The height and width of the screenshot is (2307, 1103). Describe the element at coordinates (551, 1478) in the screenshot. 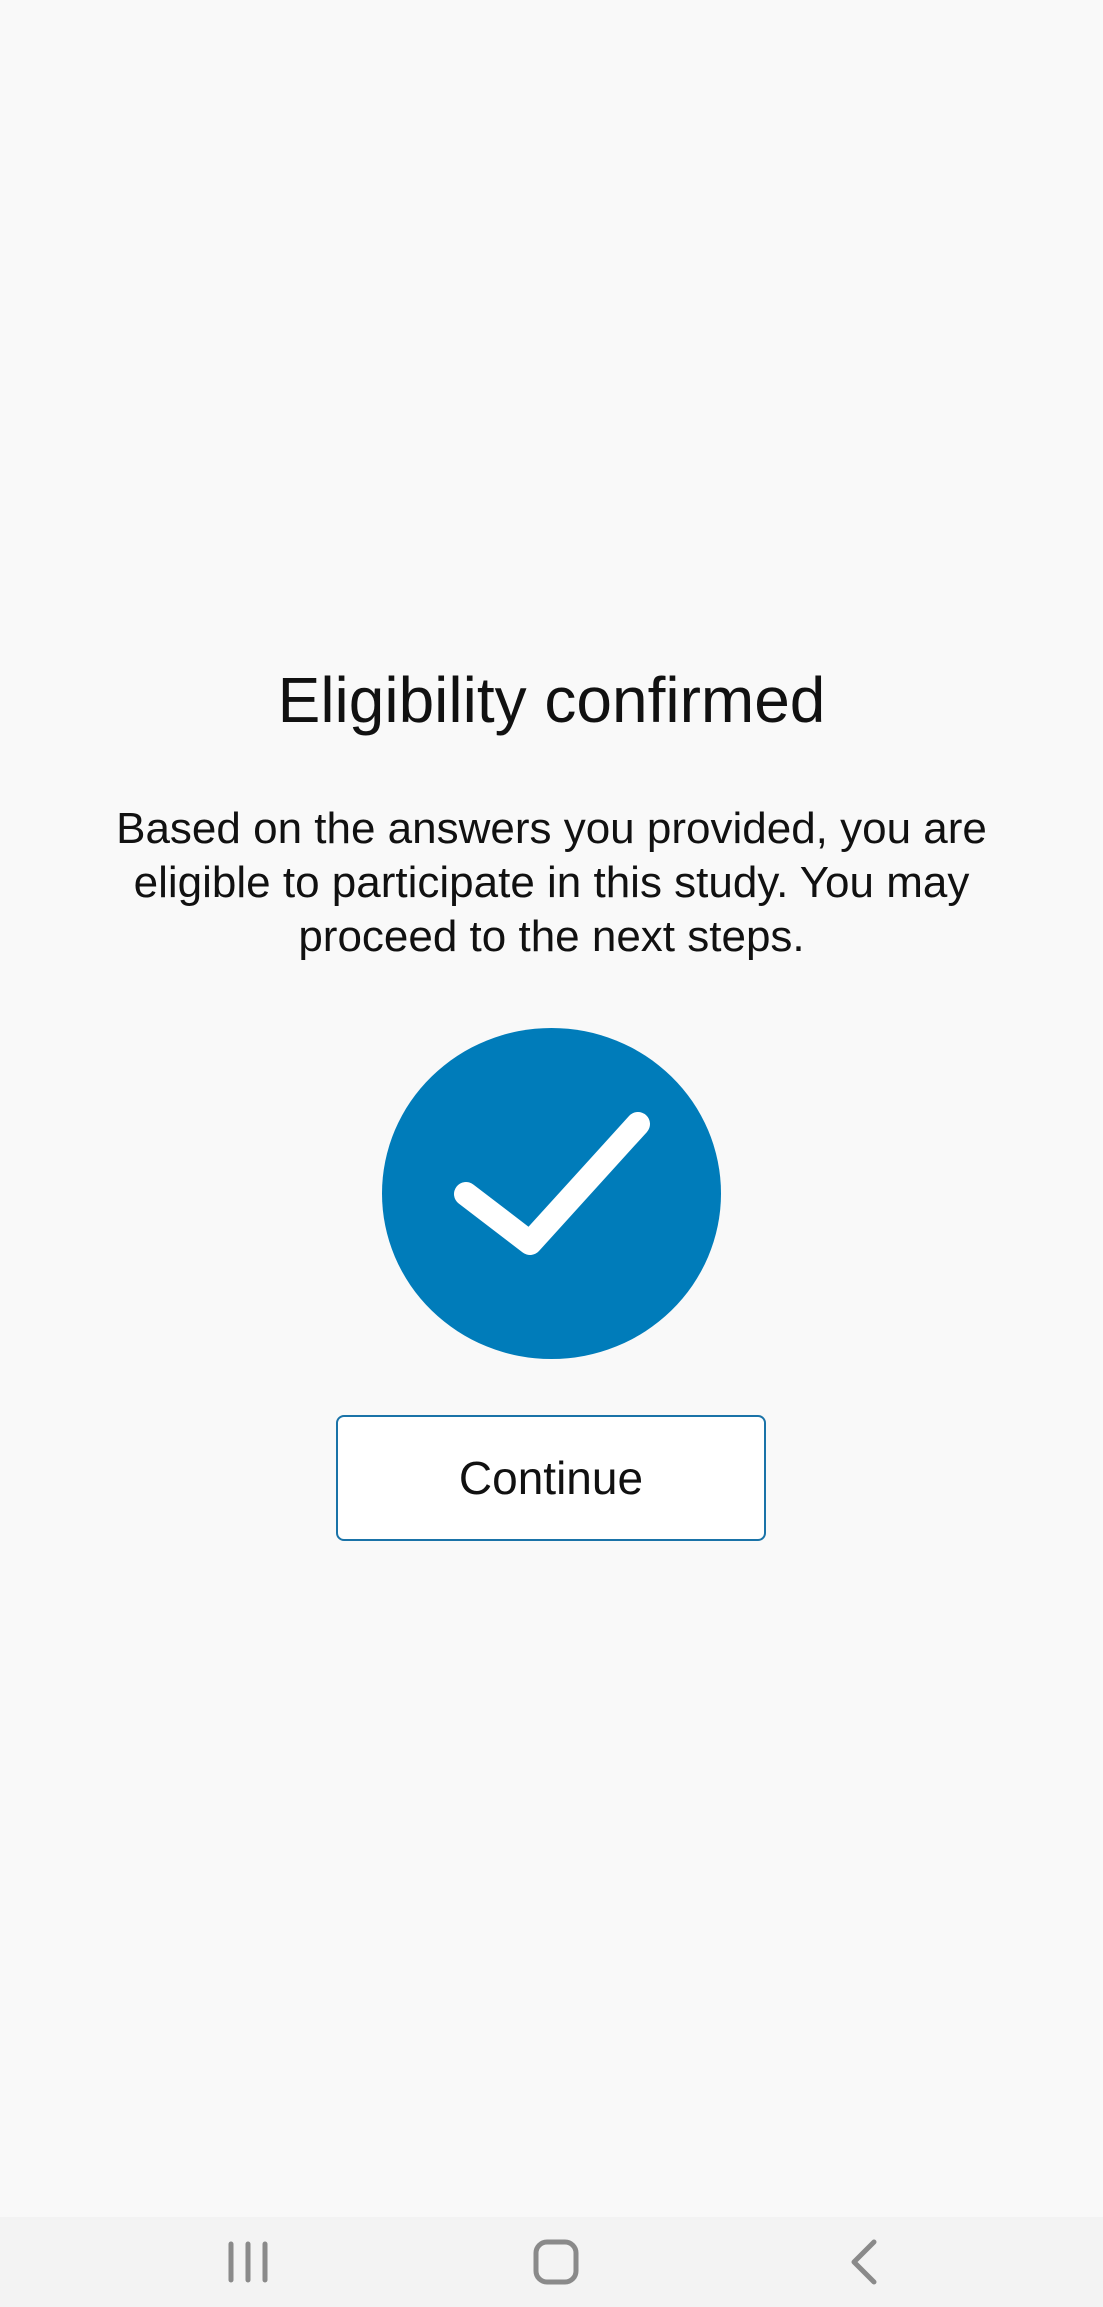

I see `continue-button: Continue` at that location.